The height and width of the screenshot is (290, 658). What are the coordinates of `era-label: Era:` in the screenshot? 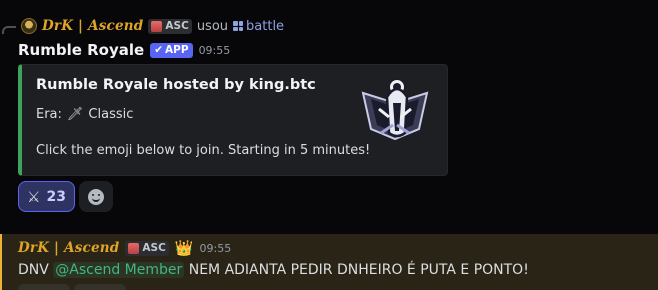 It's located at (49, 114).